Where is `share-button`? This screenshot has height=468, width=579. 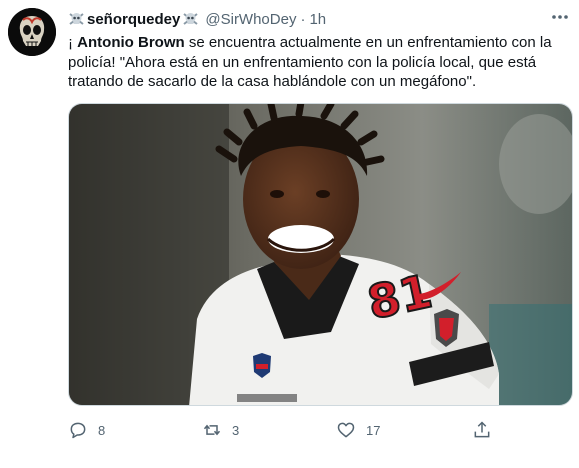
share-button is located at coordinates (482, 430).